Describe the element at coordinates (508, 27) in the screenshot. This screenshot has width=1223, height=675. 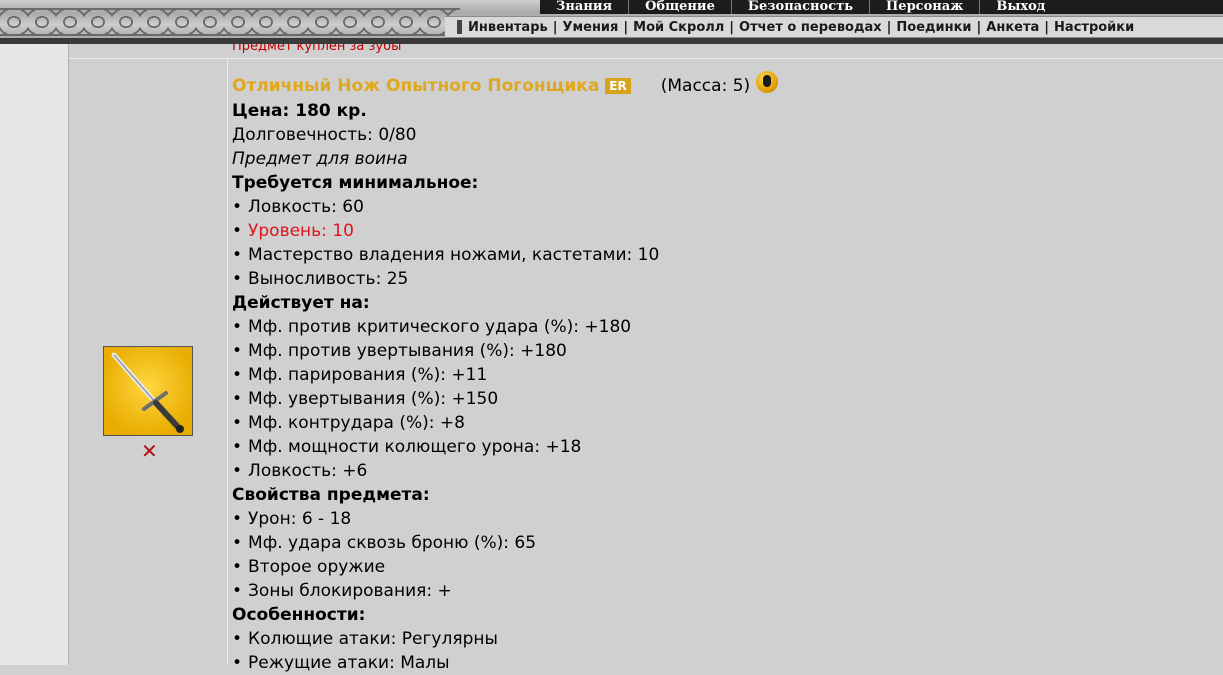
I see `submenu-inventory: Инвентарь` at that location.